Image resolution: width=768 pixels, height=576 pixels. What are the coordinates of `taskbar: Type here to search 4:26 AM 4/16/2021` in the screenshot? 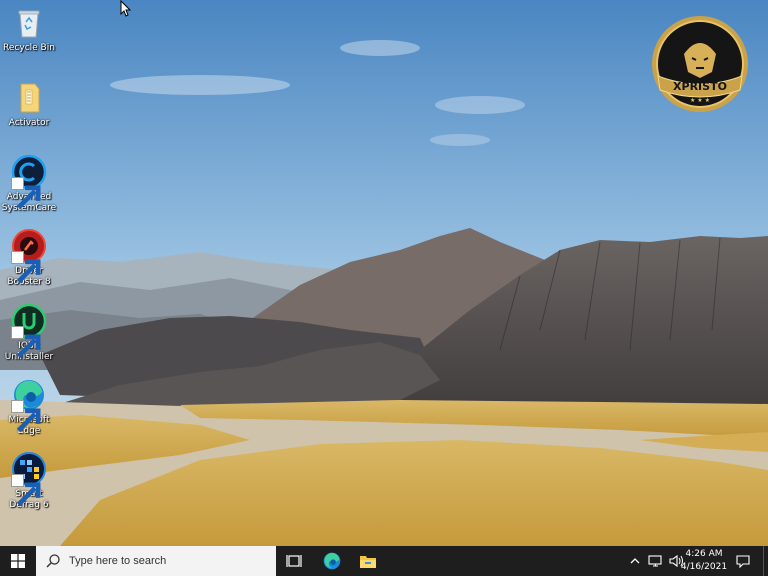 It's located at (384, 561).